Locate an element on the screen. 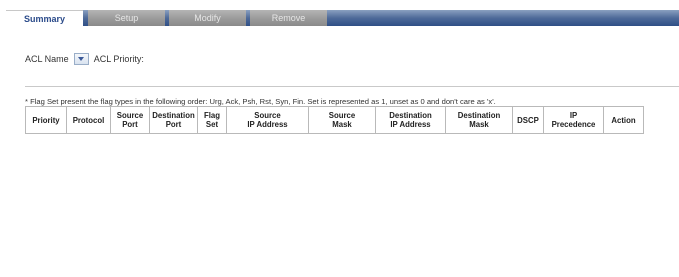  acl-name-label: ACL Name is located at coordinates (47, 59).